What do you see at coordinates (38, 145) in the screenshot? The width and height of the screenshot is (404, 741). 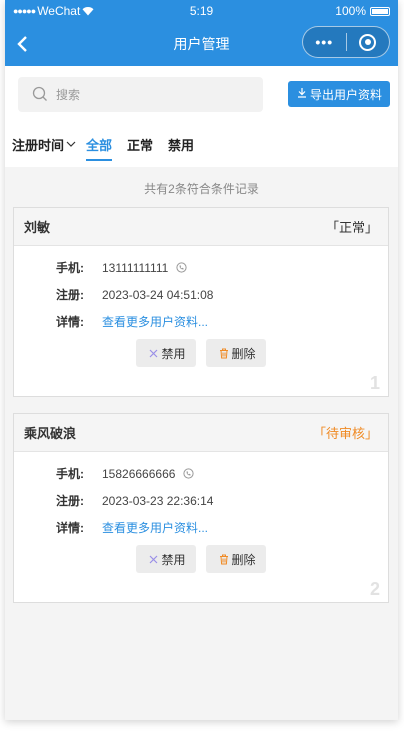 I see `tab-label: 注册时间` at bounding box center [38, 145].